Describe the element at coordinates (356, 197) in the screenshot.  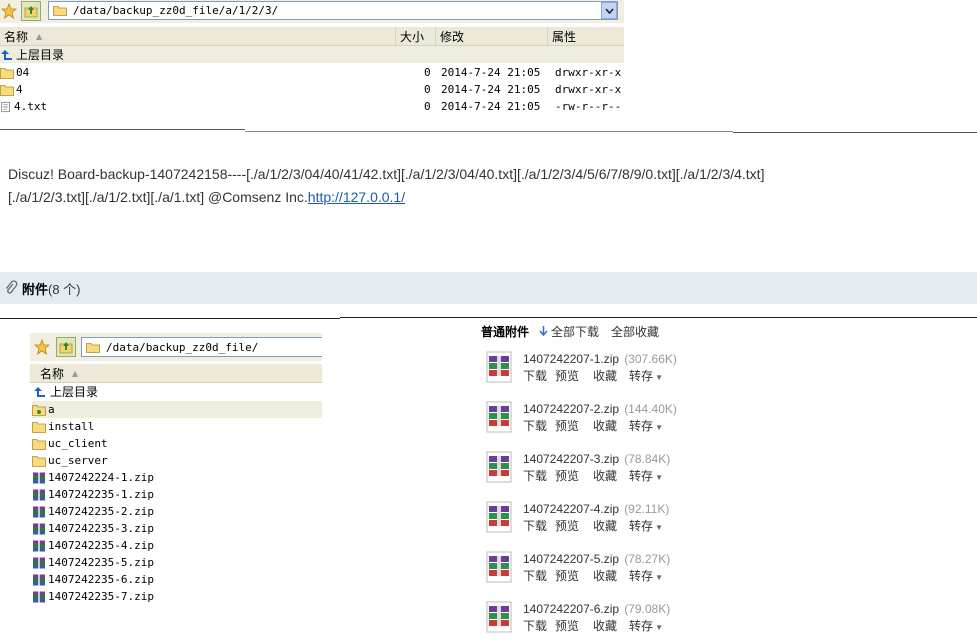
I see `post-link: http://127.0.0.1/` at that location.